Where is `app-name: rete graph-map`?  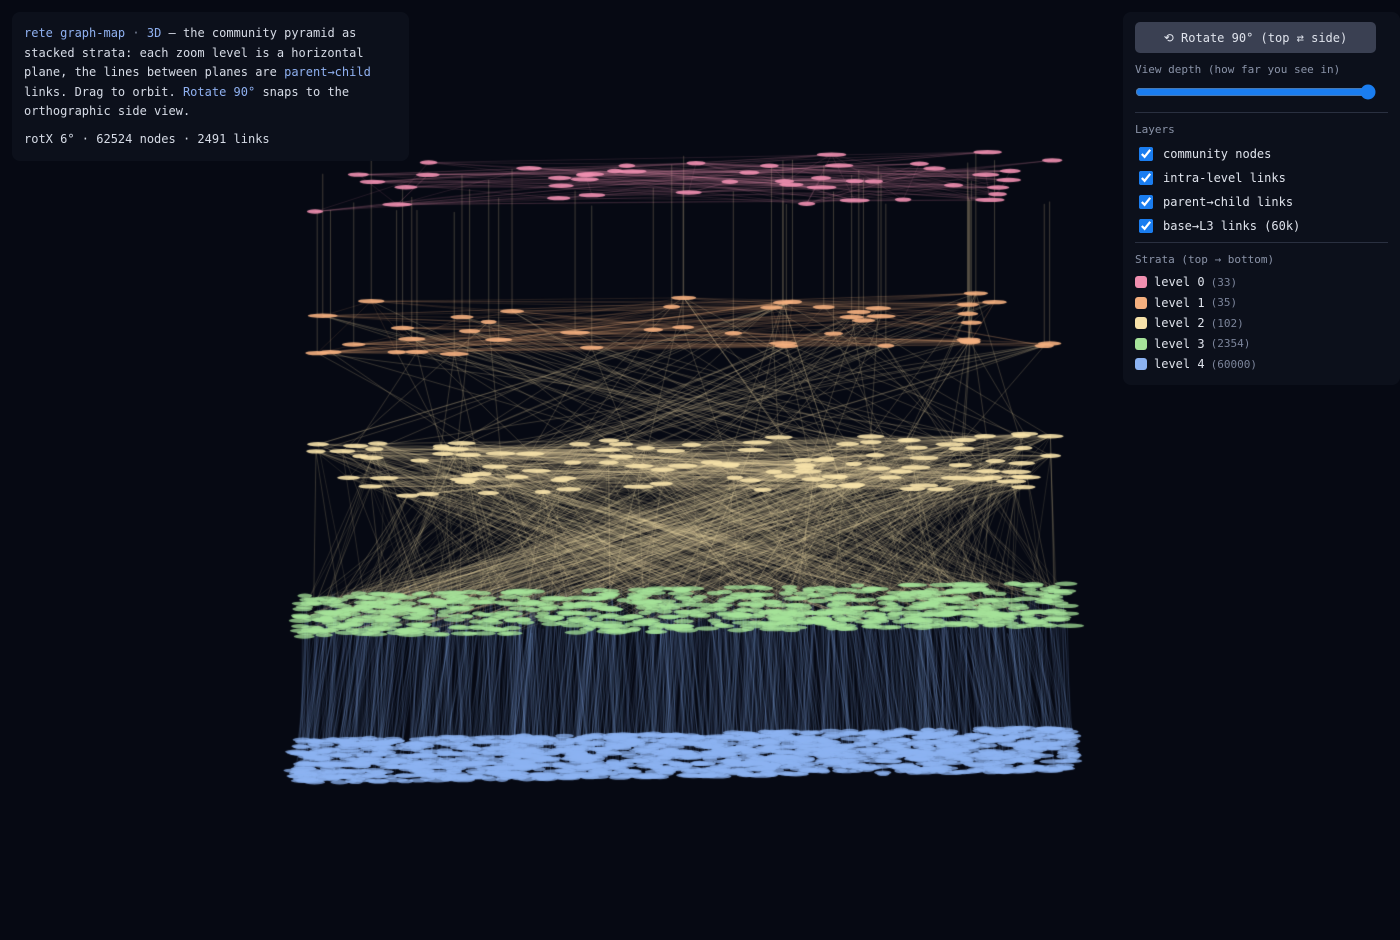 app-name: rete graph-map is located at coordinates (75, 33).